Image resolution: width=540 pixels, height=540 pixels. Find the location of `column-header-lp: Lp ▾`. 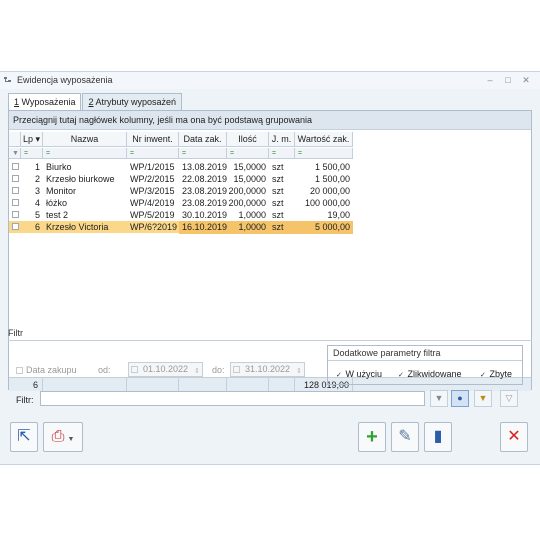

column-header-lp: Lp ▾ is located at coordinates (32, 139).